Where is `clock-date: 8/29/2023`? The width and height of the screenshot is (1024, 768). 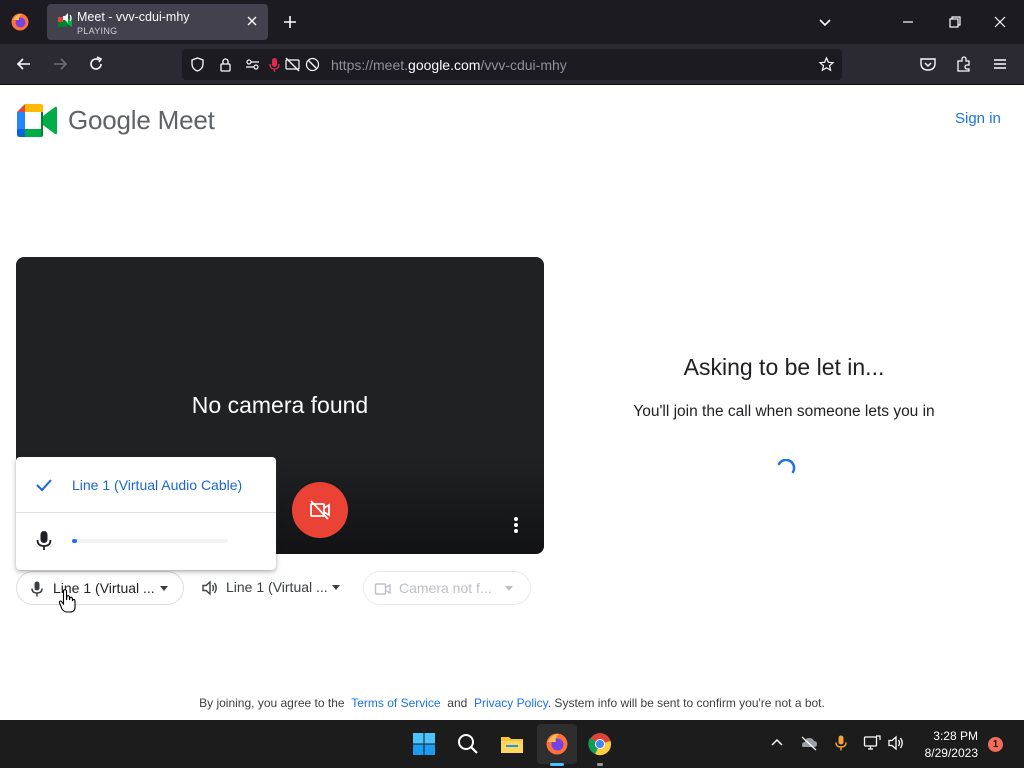 clock-date: 8/29/2023 is located at coordinates (944, 753).